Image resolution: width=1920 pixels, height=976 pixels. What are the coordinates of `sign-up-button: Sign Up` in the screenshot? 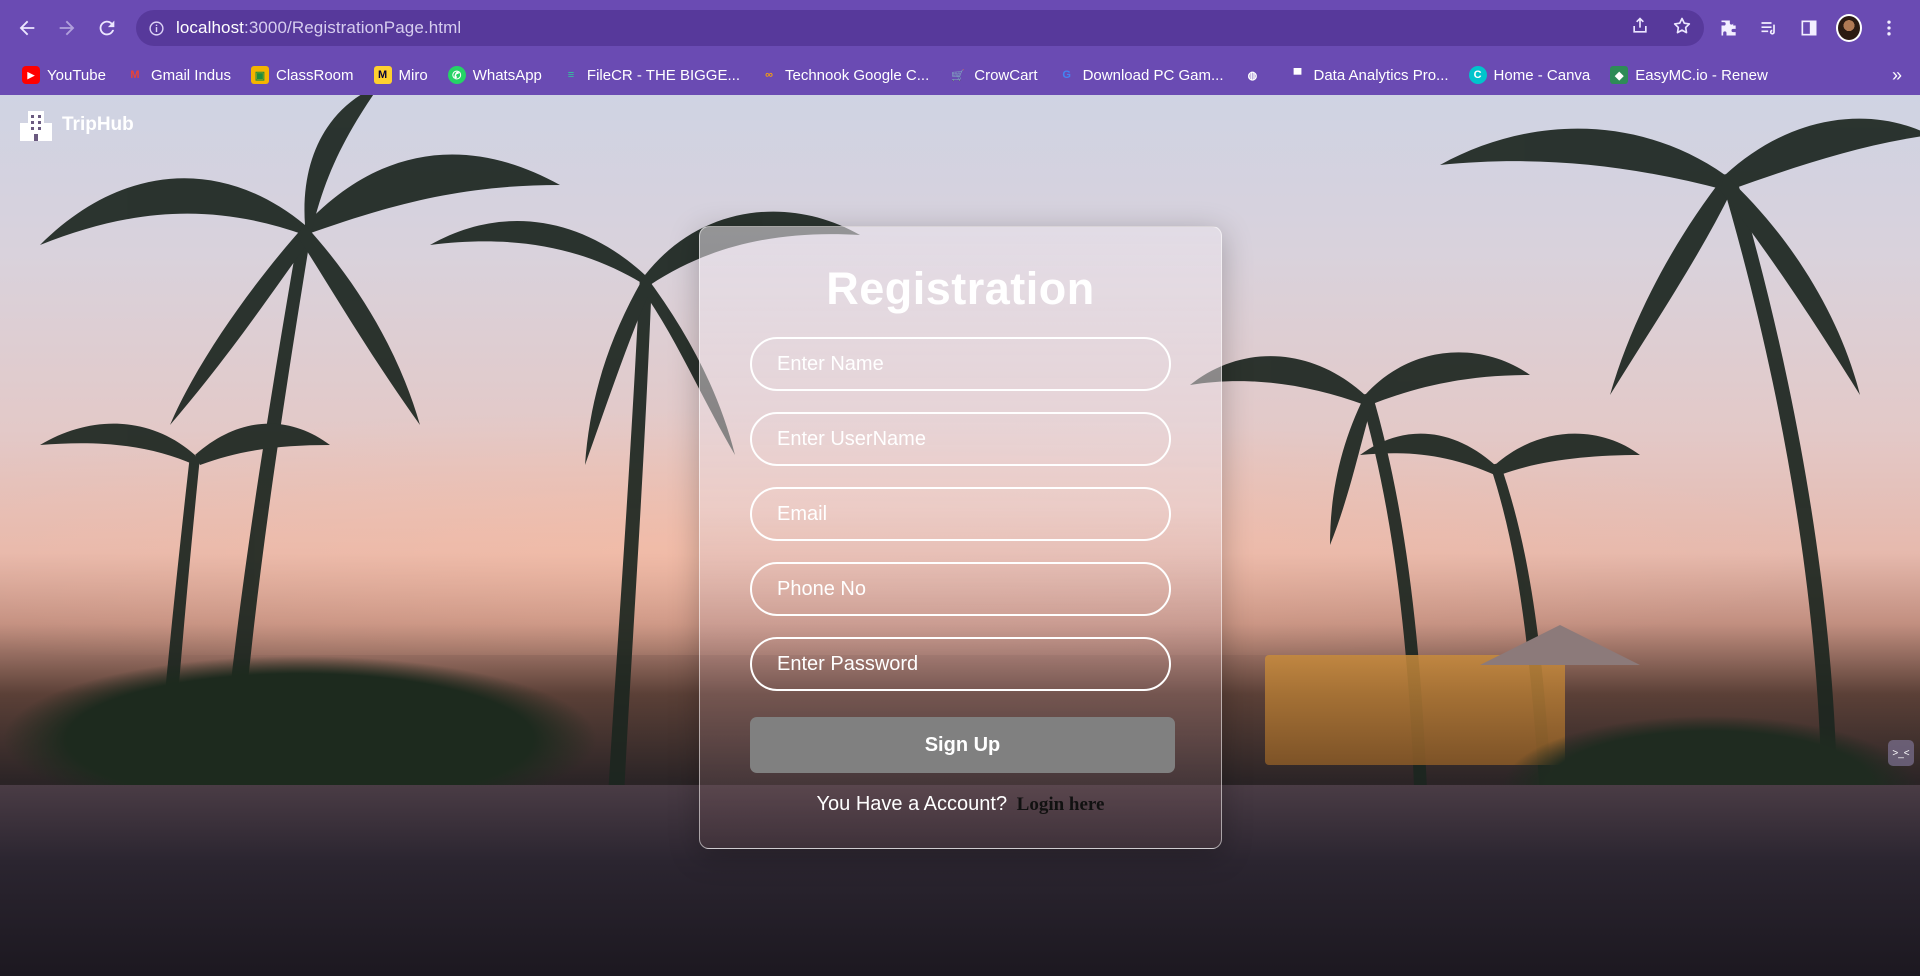 It's located at (962, 745).